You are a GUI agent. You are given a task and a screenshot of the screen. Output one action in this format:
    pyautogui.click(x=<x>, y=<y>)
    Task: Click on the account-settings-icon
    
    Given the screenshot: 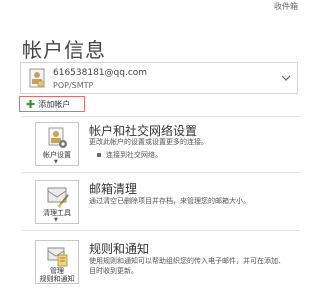 What is the action you would take?
    pyautogui.click(x=57, y=138)
    